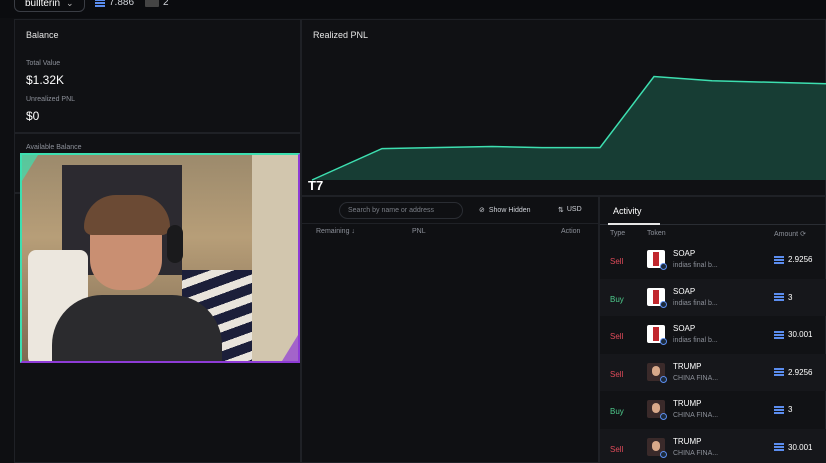 This screenshot has height=463, width=826. What do you see at coordinates (713, 372) in the screenshot?
I see `activity-row: Sell TRUMP CHINA FINA... 2.9256` at bounding box center [713, 372].